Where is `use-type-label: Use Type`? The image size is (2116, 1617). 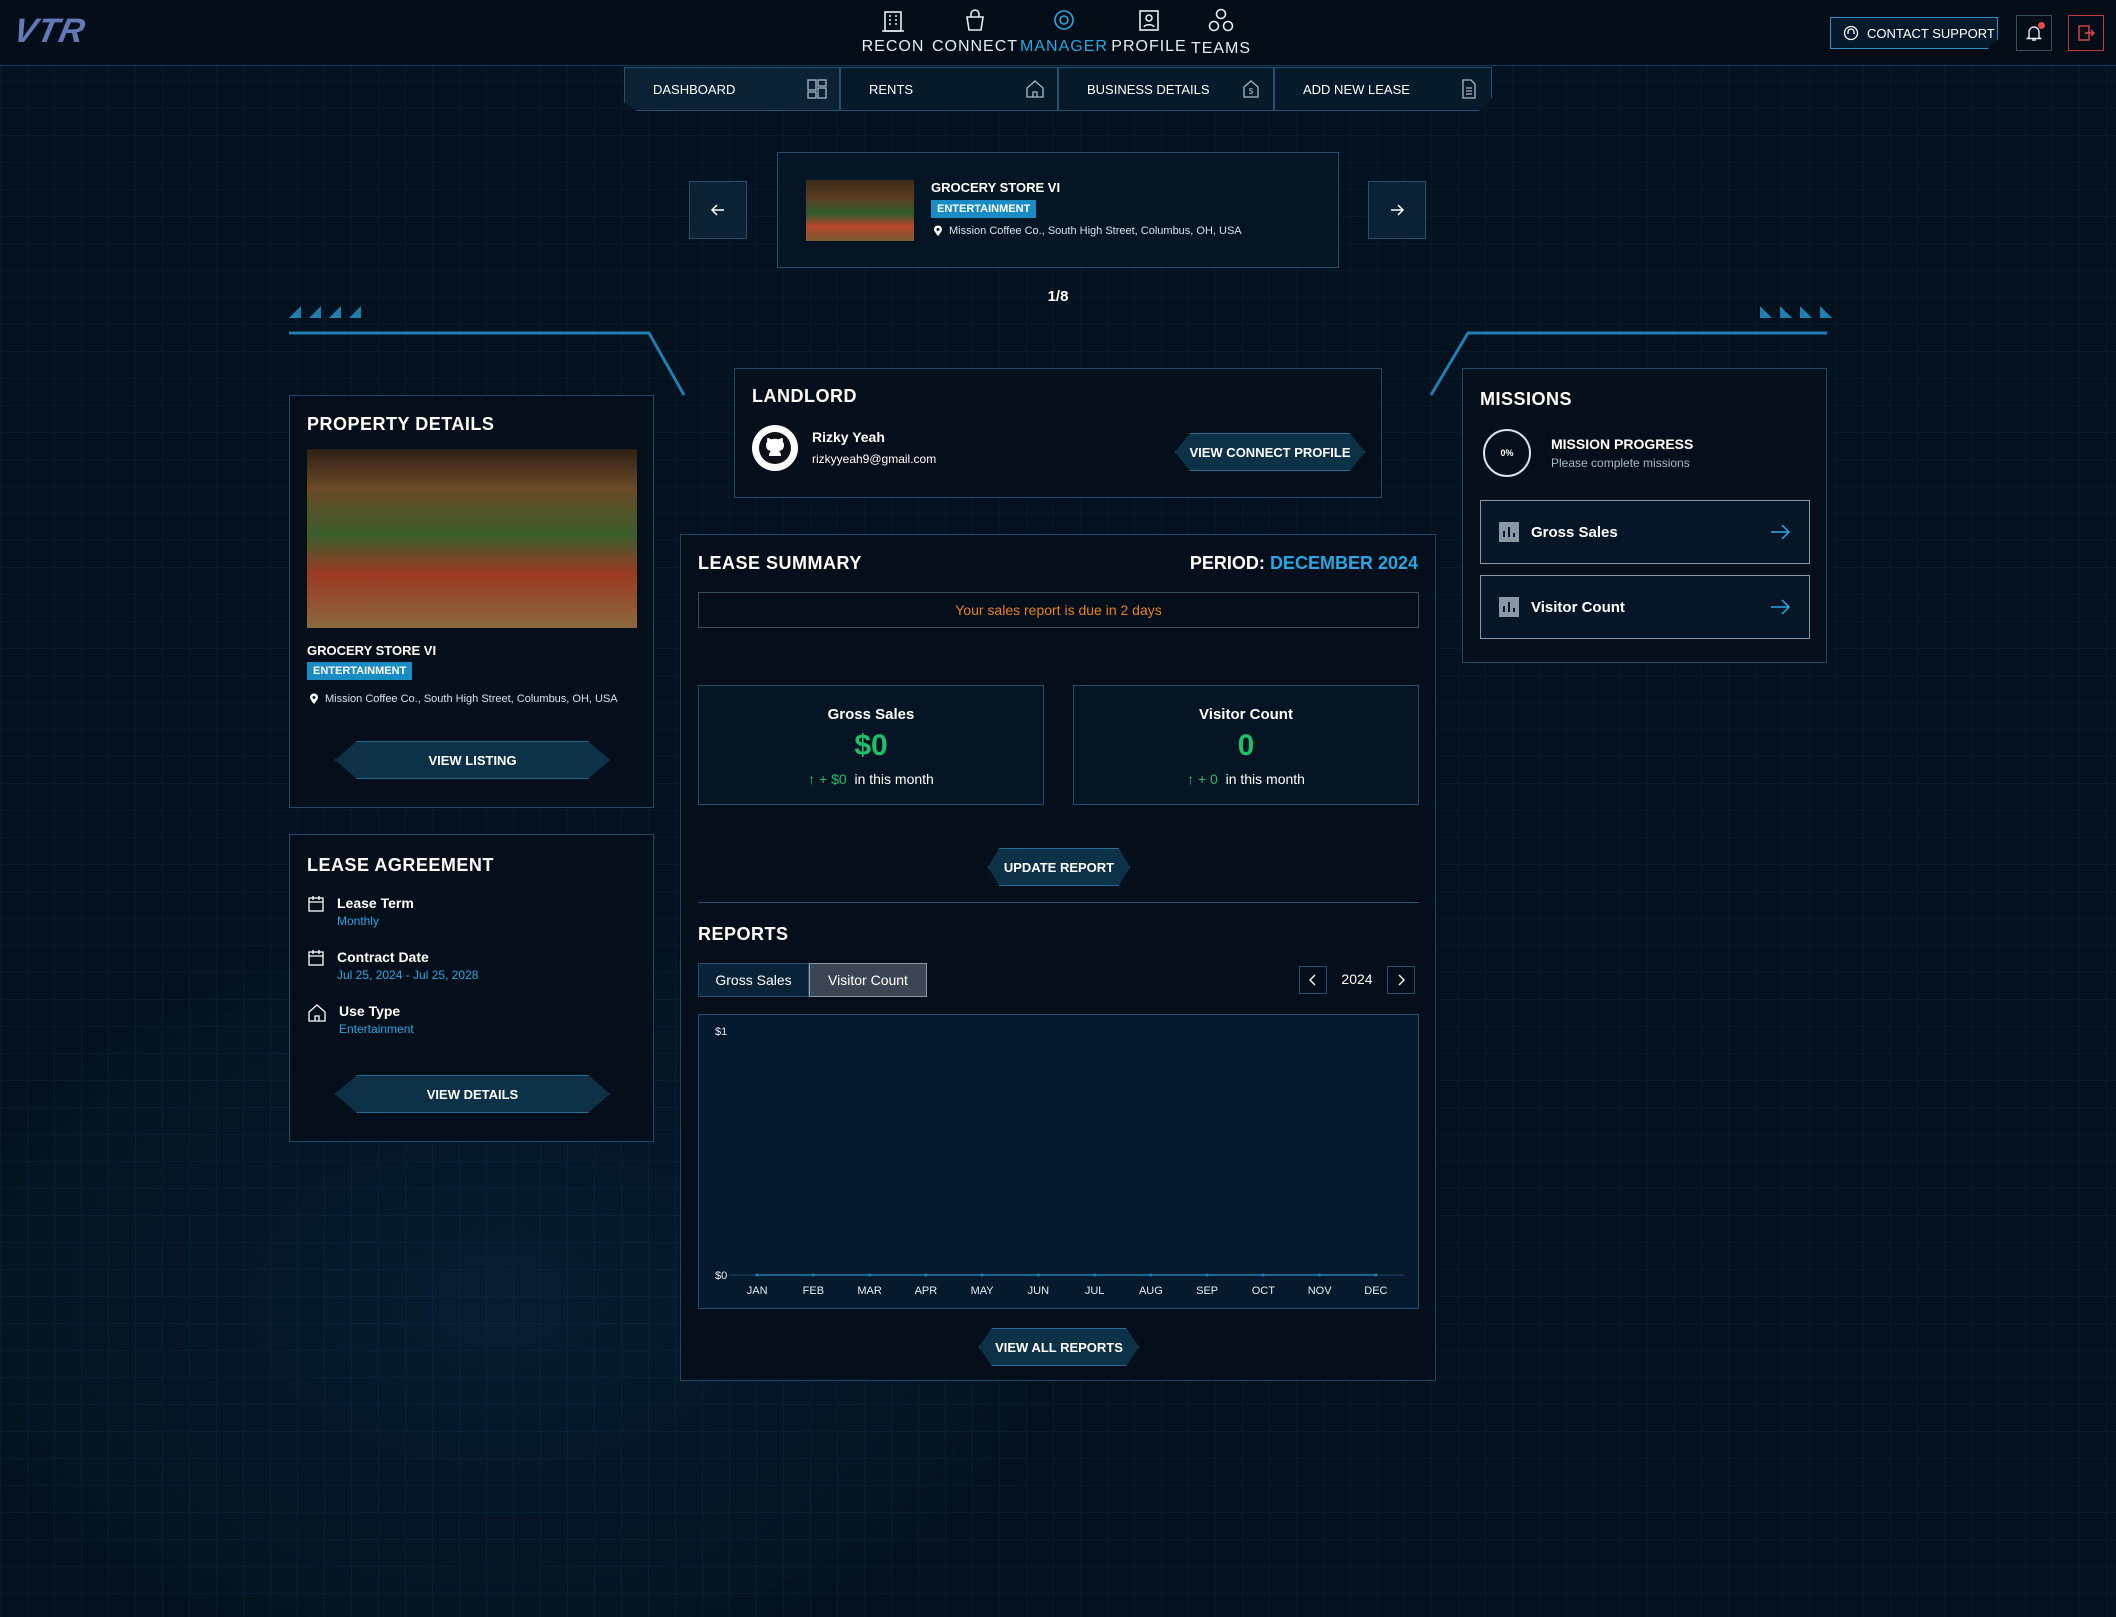 use-type-label: Use Type is located at coordinates (370, 1011).